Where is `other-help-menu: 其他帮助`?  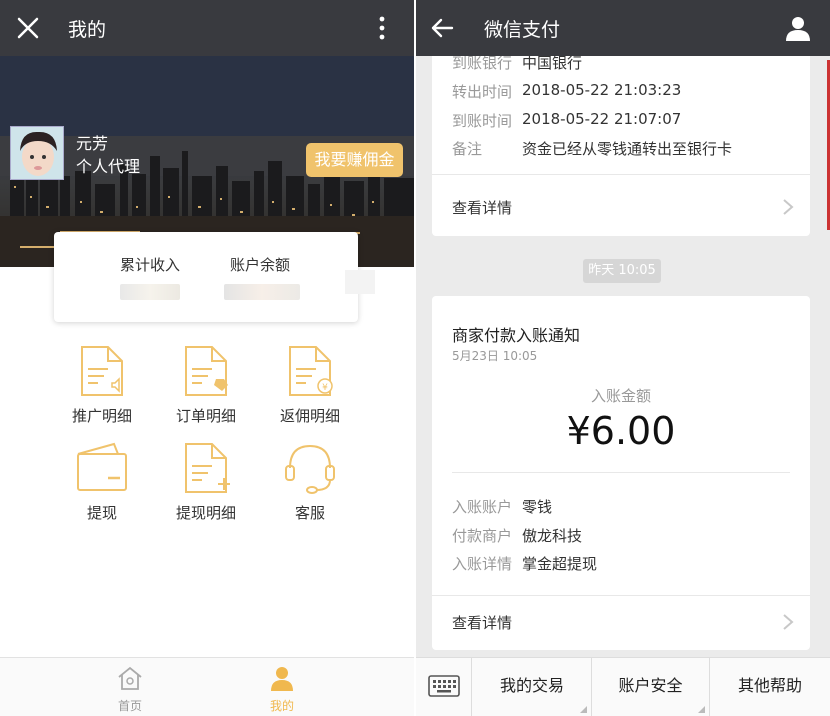 other-help-menu: 其他帮助 is located at coordinates (770, 687).